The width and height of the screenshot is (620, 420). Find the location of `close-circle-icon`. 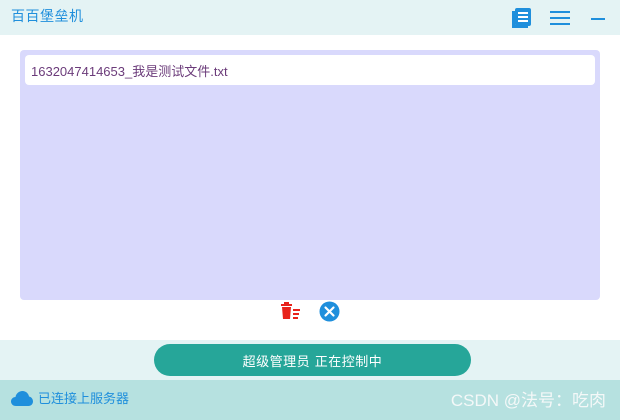

close-circle-icon is located at coordinates (329, 313).